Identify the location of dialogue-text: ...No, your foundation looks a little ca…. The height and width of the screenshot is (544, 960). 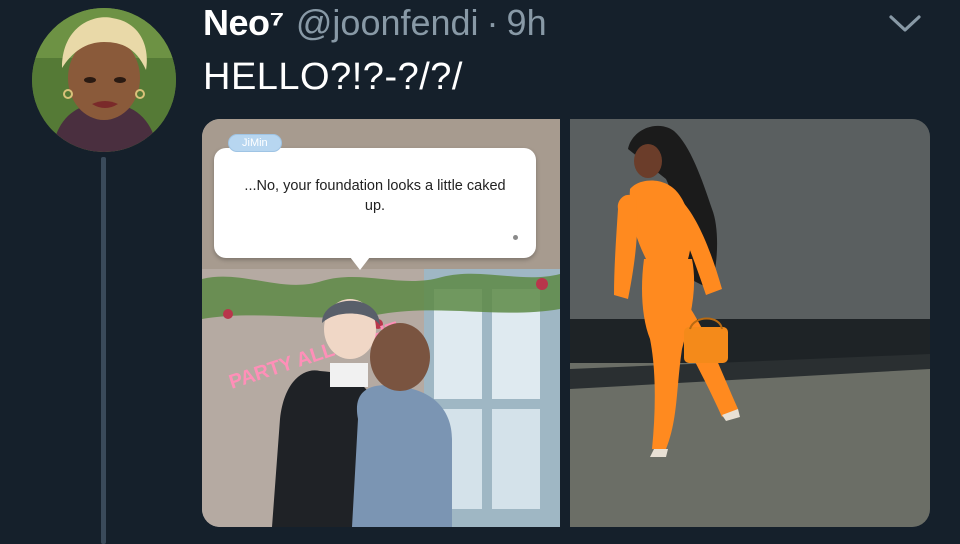
(375, 196).